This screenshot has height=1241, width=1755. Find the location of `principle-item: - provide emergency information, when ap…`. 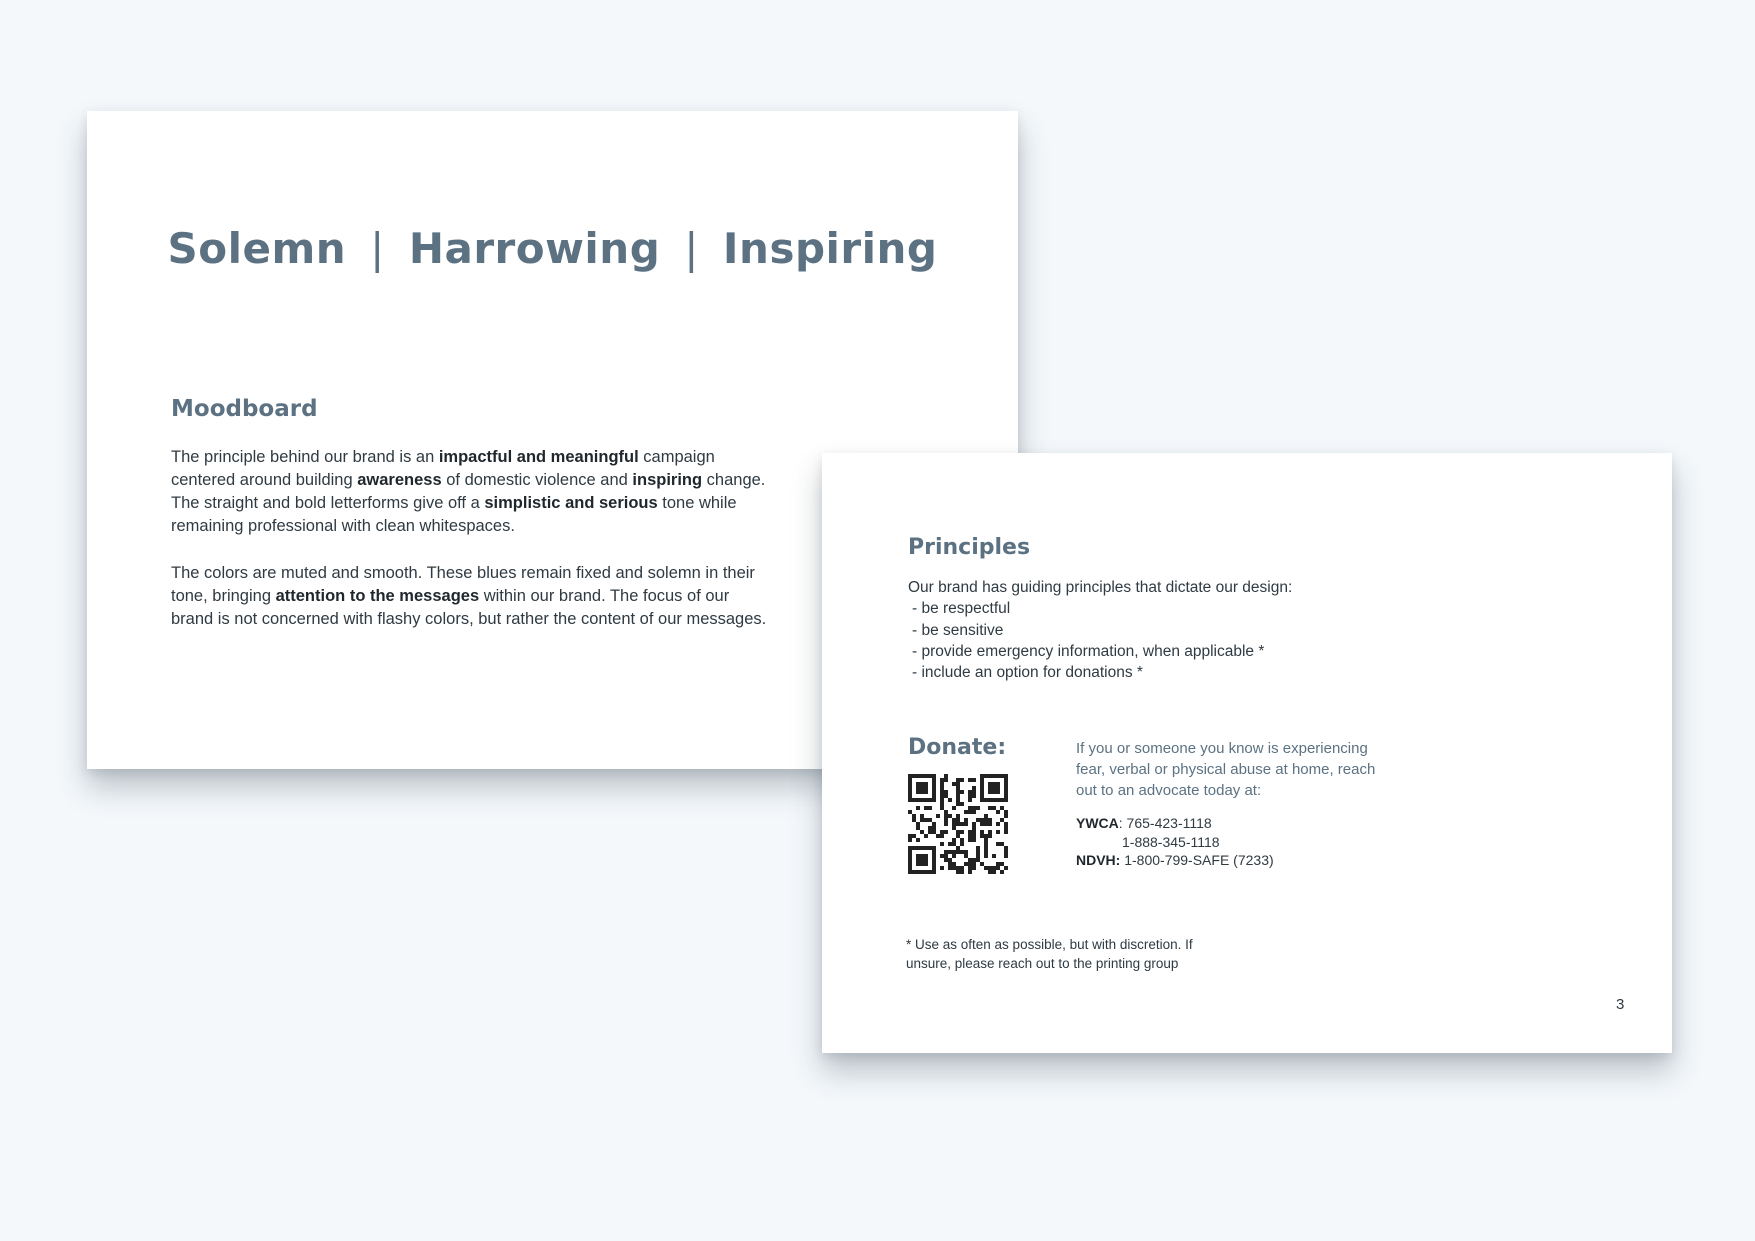

principle-item: - provide emergency information, when ap… is located at coordinates (1088, 651).